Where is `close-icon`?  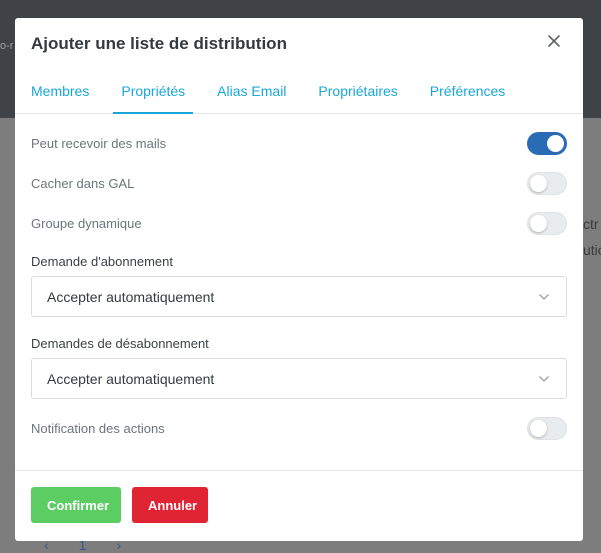
close-icon is located at coordinates (554, 41).